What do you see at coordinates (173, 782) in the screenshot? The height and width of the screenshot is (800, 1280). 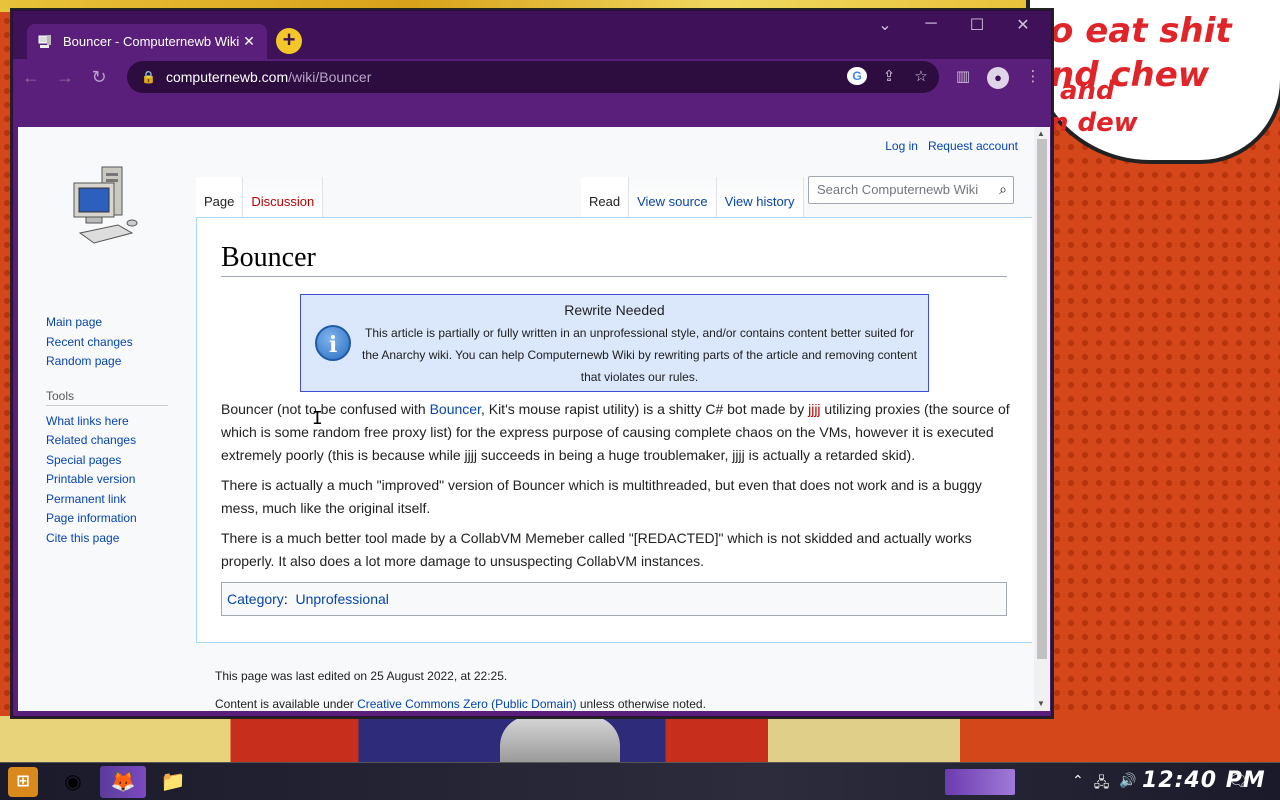 I see `file-explorer-taskbar-icon: 📁` at bounding box center [173, 782].